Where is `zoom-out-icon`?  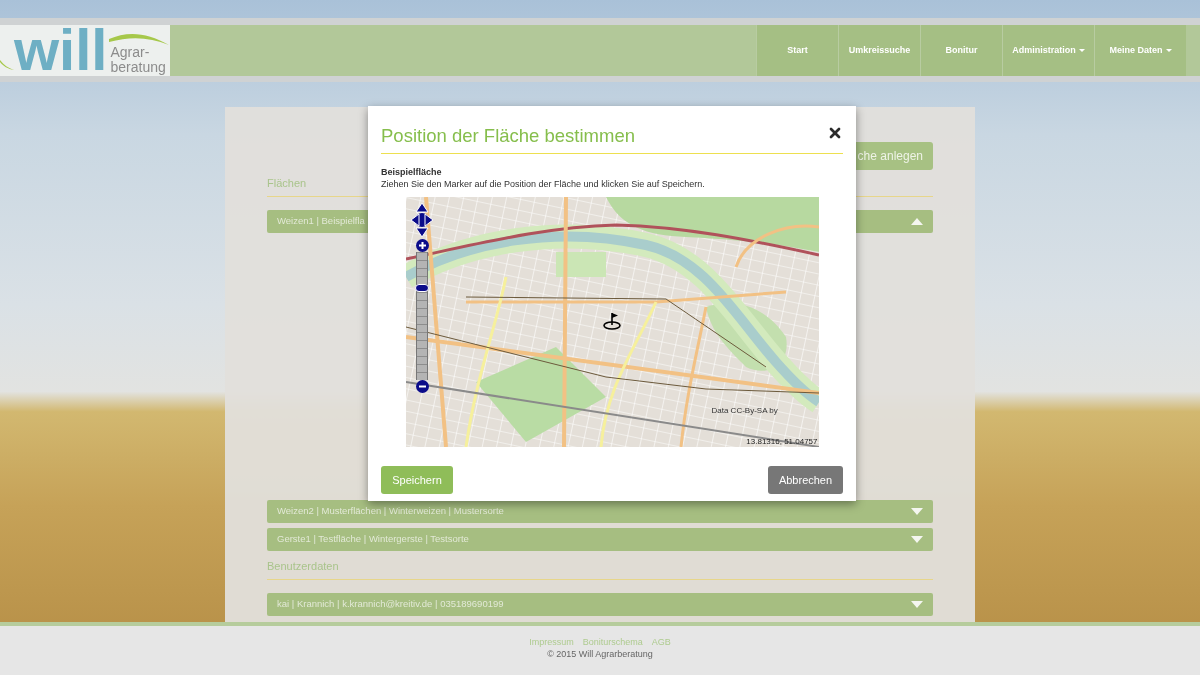
zoom-out-icon is located at coordinates (422, 386).